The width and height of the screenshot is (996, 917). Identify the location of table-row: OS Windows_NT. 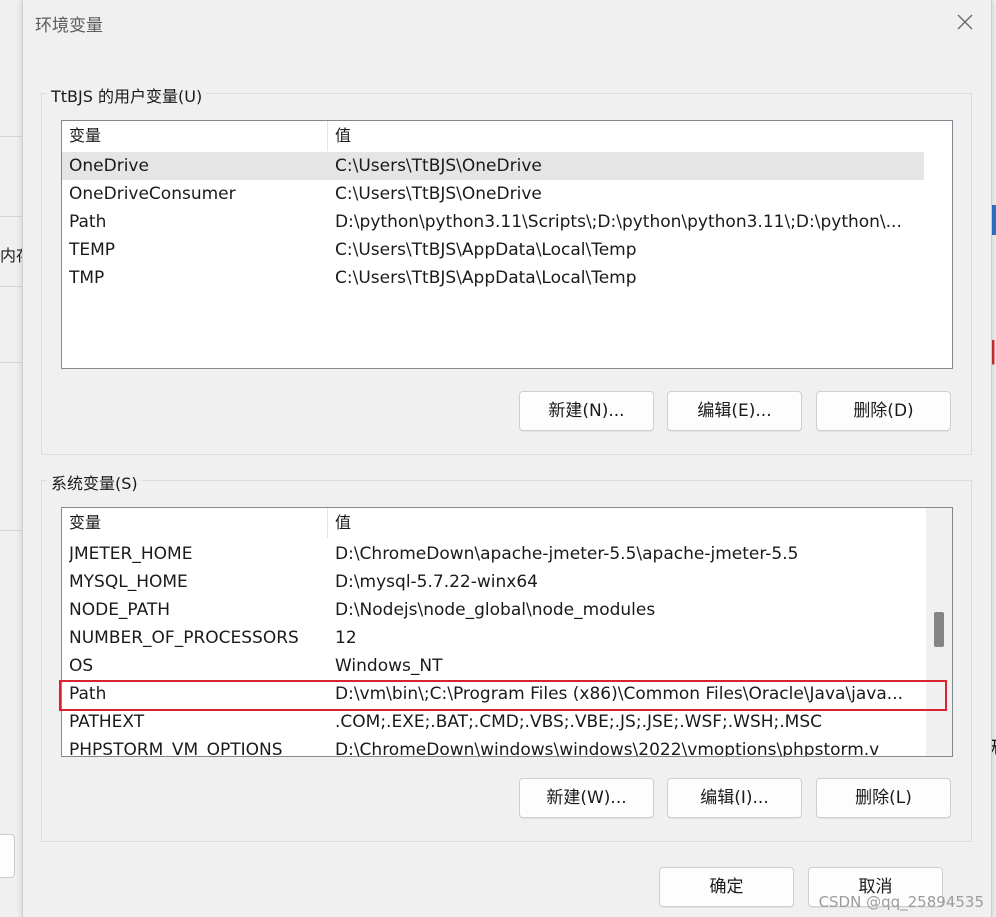
(493, 666).